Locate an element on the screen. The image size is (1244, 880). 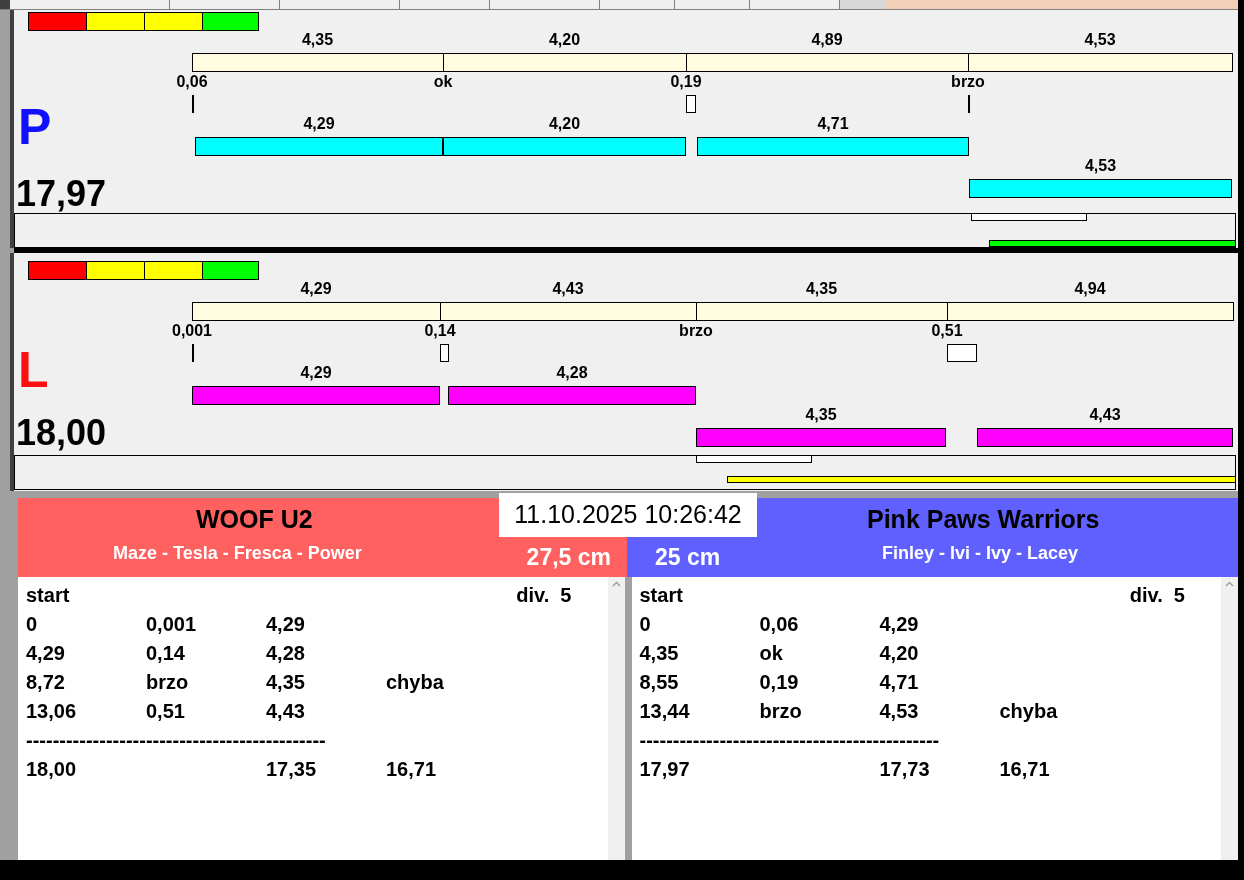
team-name: Pink Paws Warriors is located at coordinates (983, 519).